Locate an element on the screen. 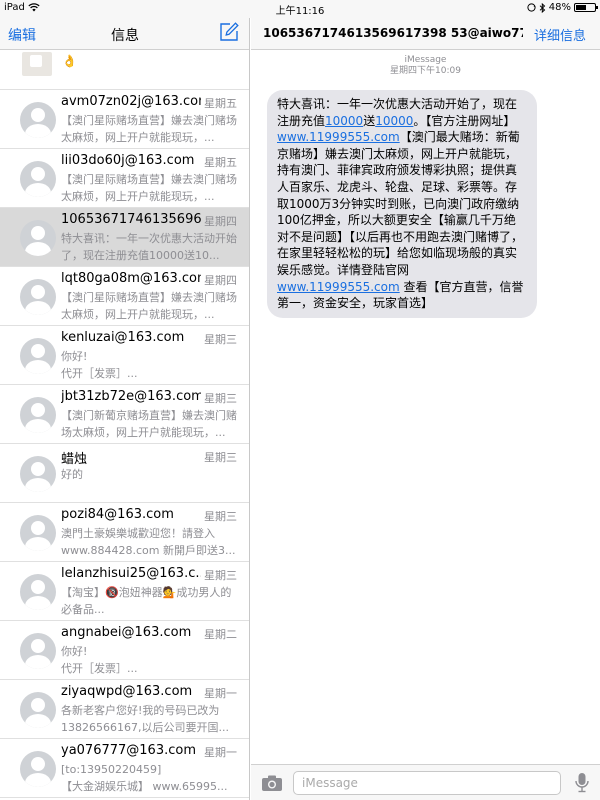 The image size is (600, 800). message-date: 星期二 is located at coordinates (220, 634).